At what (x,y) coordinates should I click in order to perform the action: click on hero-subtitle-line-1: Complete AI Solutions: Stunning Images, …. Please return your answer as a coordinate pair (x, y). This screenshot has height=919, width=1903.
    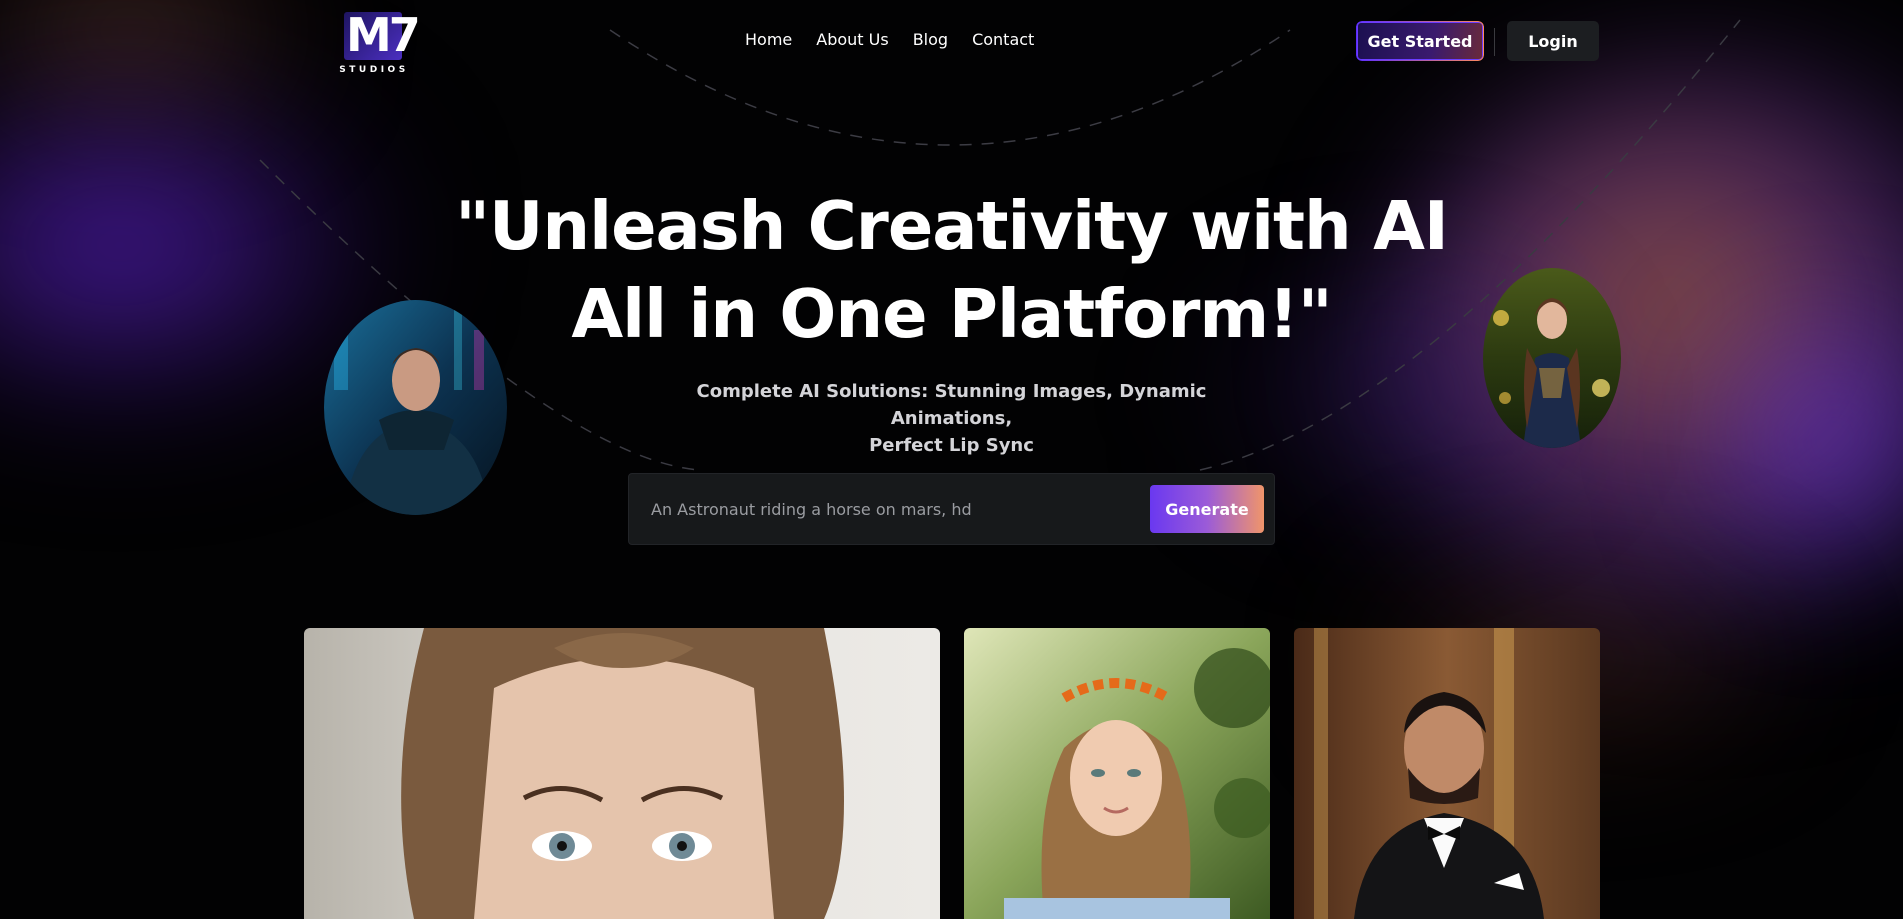
    Looking at the image, I should click on (951, 405).